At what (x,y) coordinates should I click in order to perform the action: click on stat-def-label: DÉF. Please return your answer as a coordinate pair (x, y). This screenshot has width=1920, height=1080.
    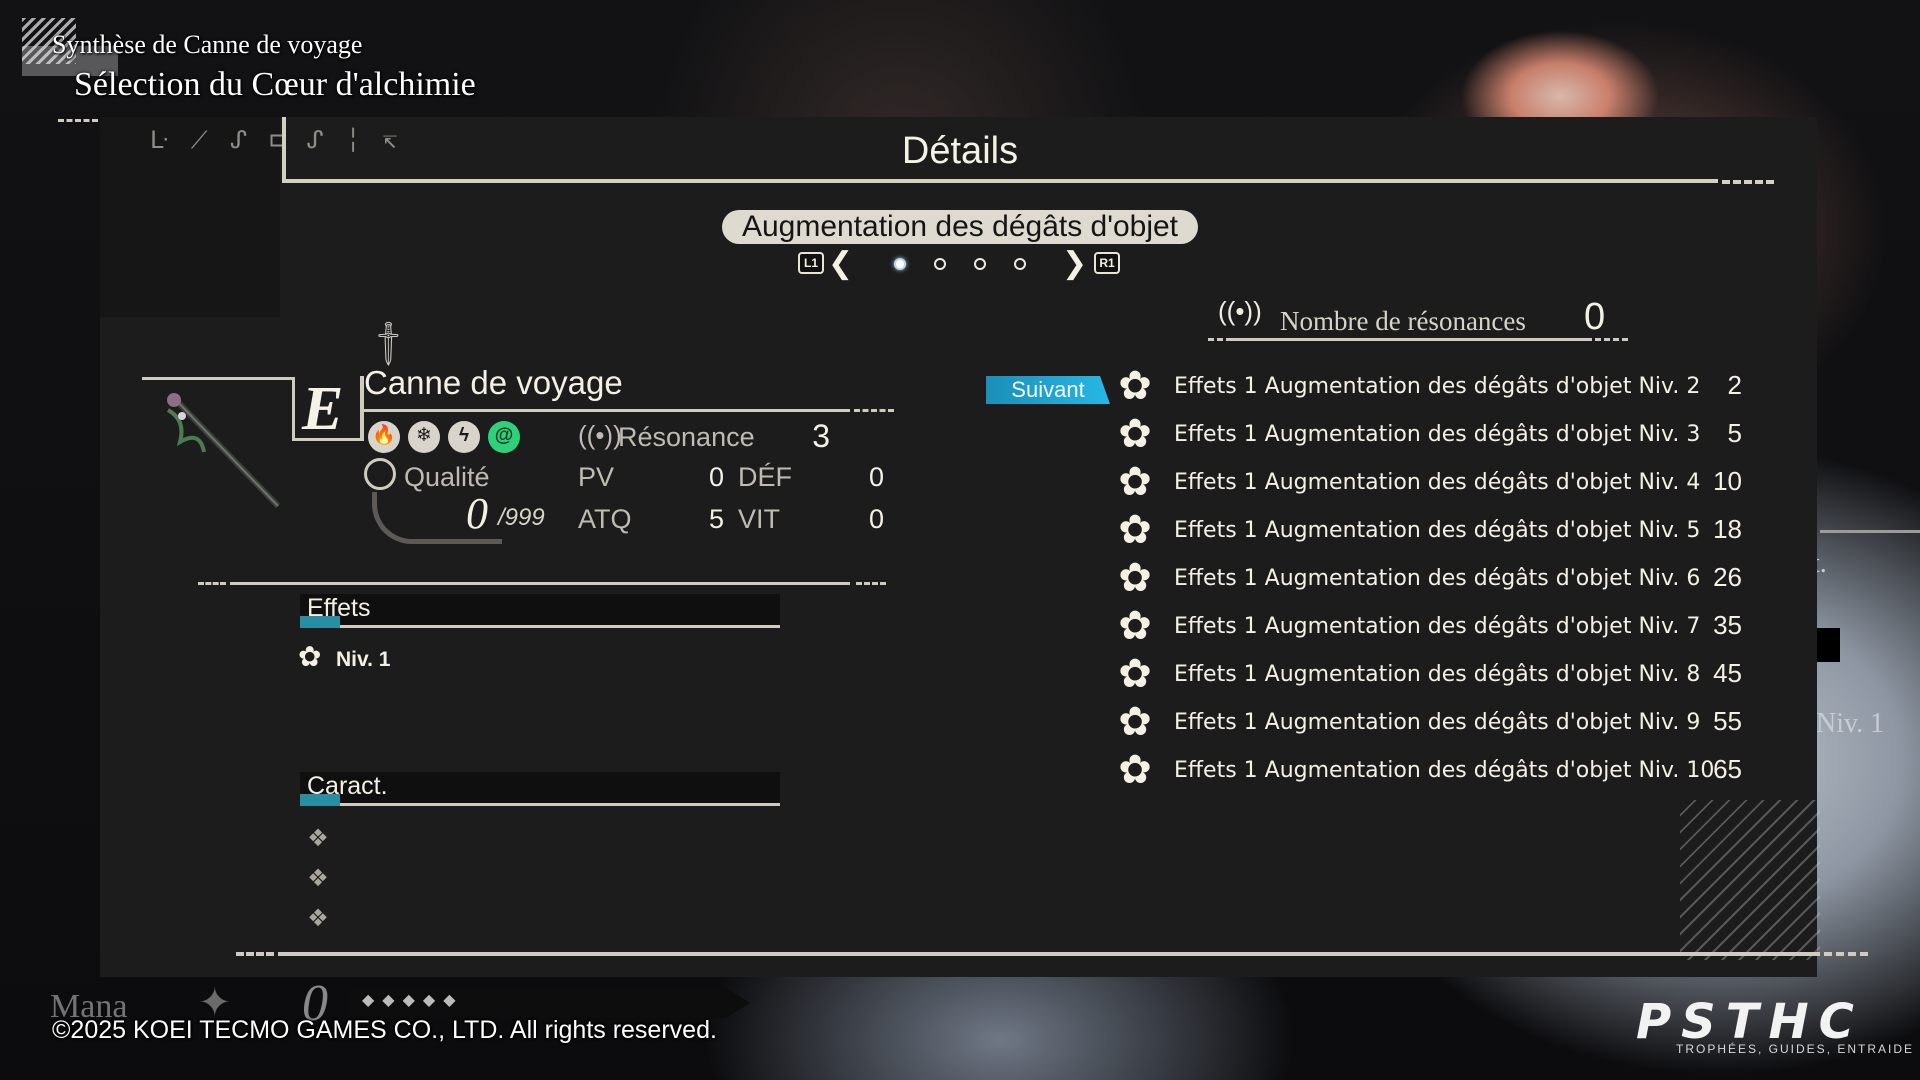
    Looking at the image, I should click on (765, 477).